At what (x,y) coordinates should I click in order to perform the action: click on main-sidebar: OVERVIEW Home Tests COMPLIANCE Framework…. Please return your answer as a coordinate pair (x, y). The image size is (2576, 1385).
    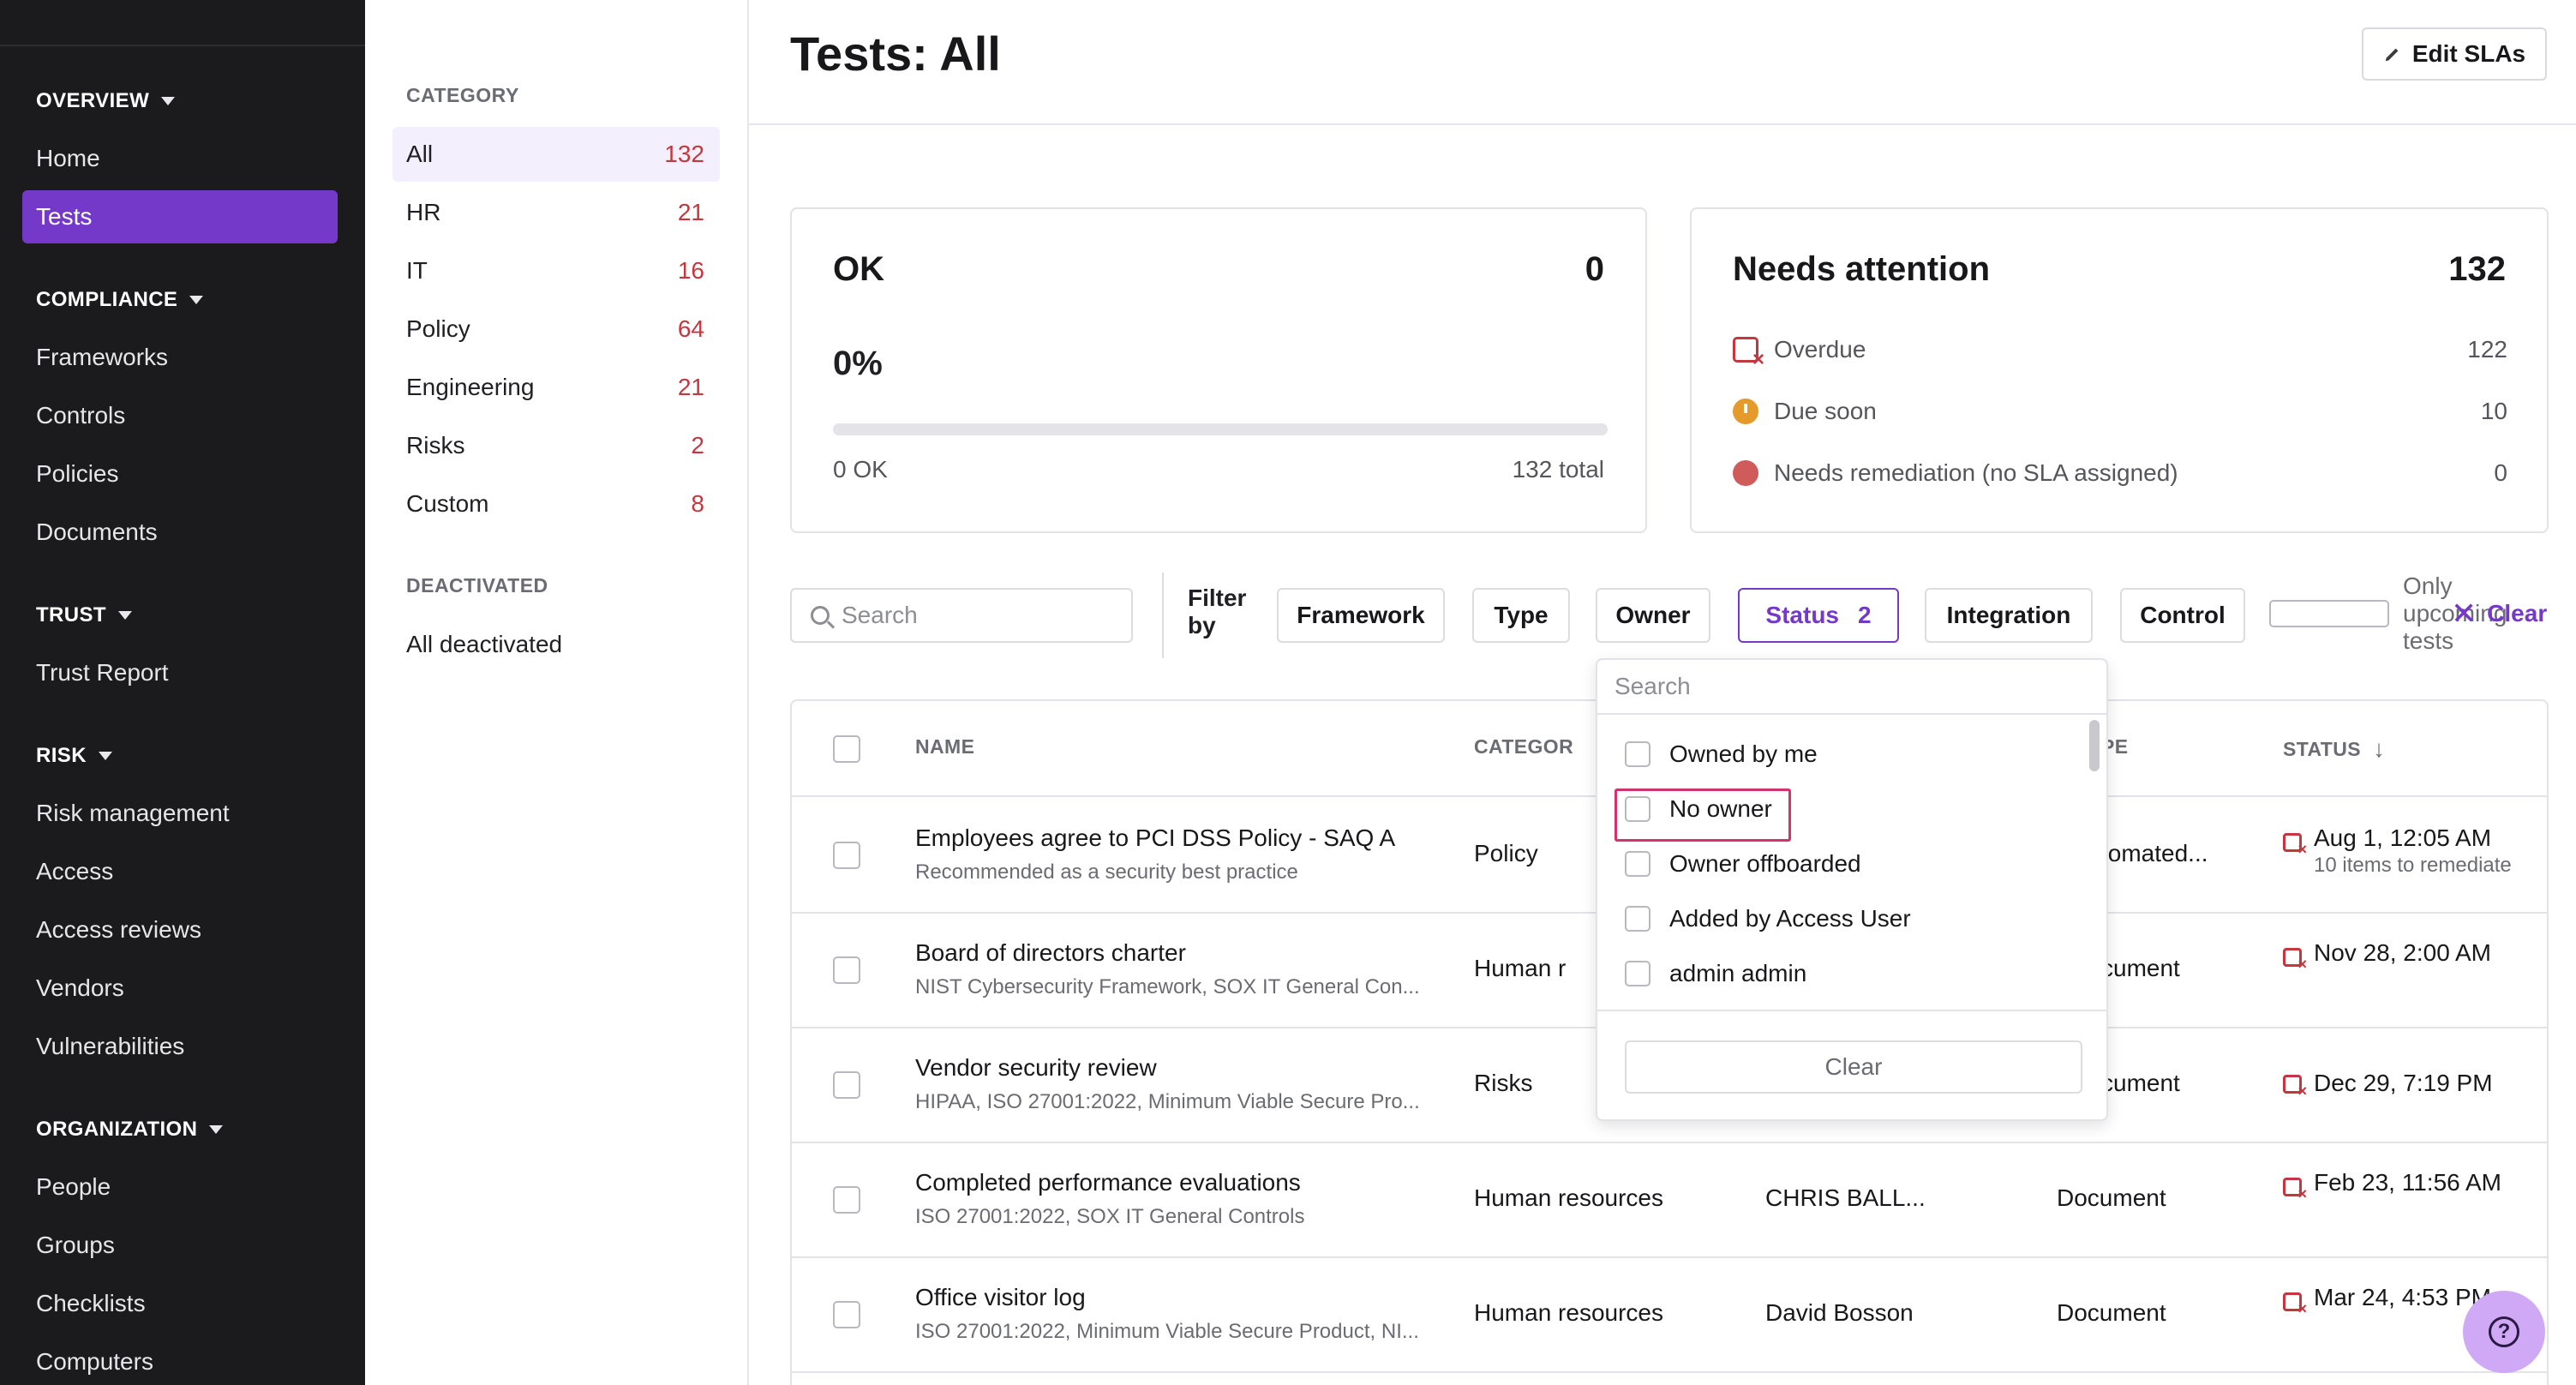
    Looking at the image, I should click on (182, 692).